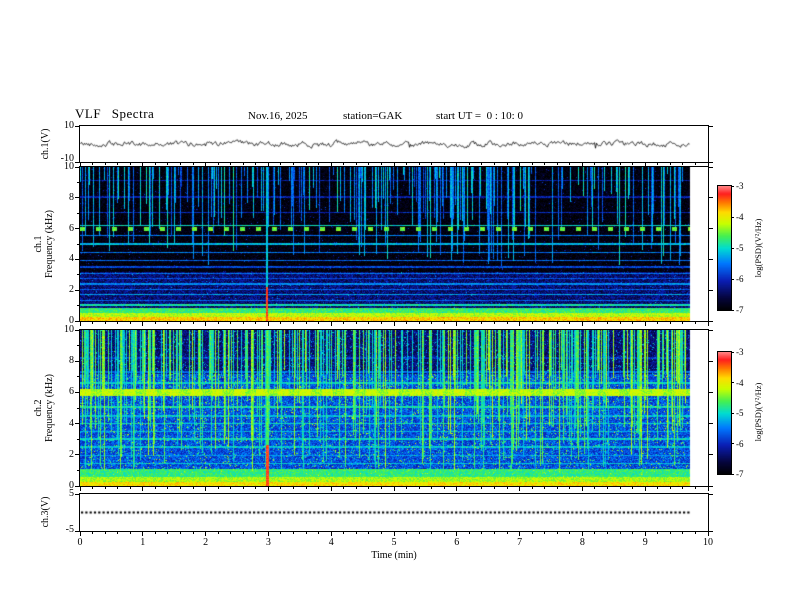 The height and width of the screenshot is (612, 792). Describe the element at coordinates (740, 279) in the screenshot. I see `colorbar-tick-label: -6` at that location.